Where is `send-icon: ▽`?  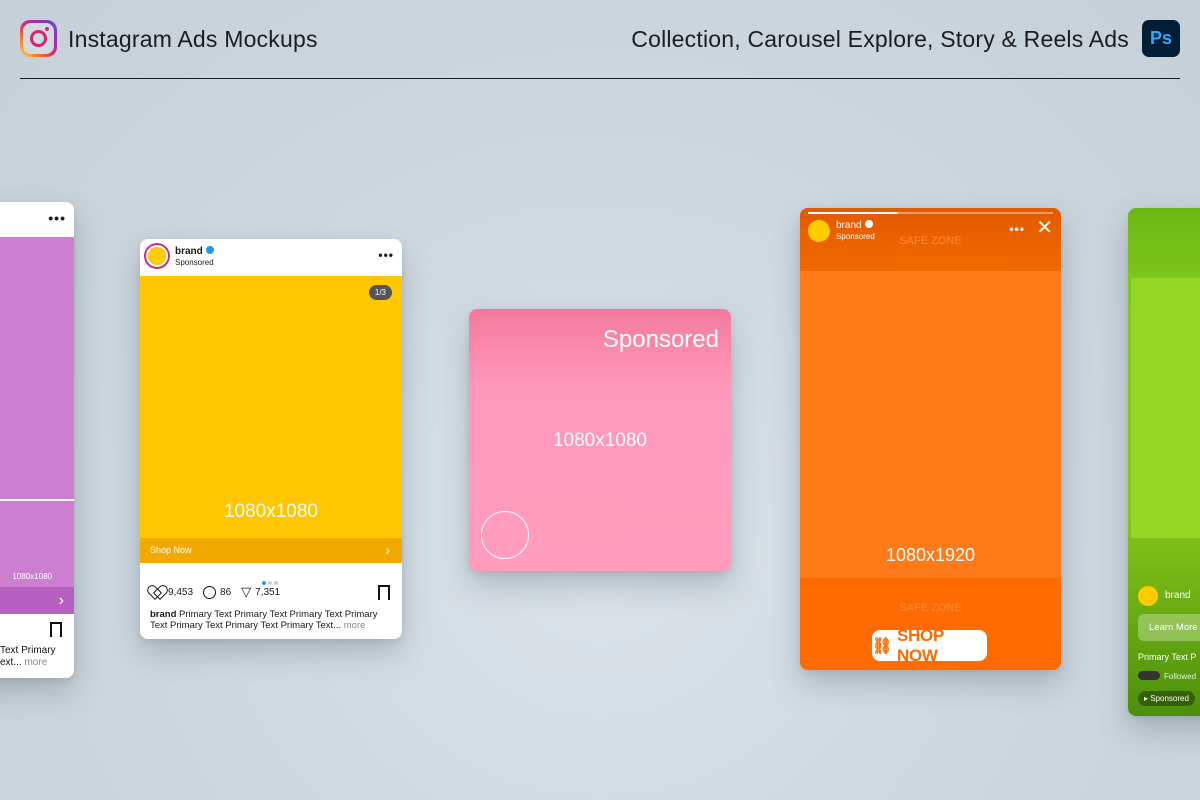
send-icon: ▽ is located at coordinates (246, 592).